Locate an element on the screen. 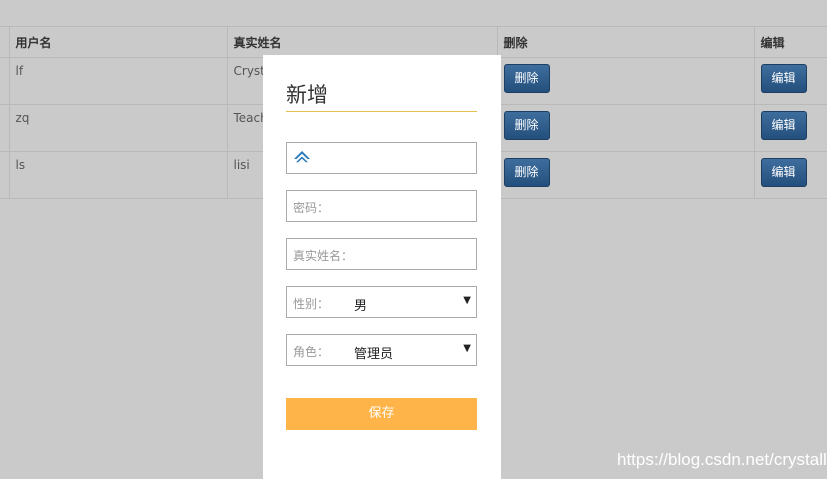 The height and width of the screenshot is (479, 827). password-placeholder: 密码： is located at coordinates (311, 208).